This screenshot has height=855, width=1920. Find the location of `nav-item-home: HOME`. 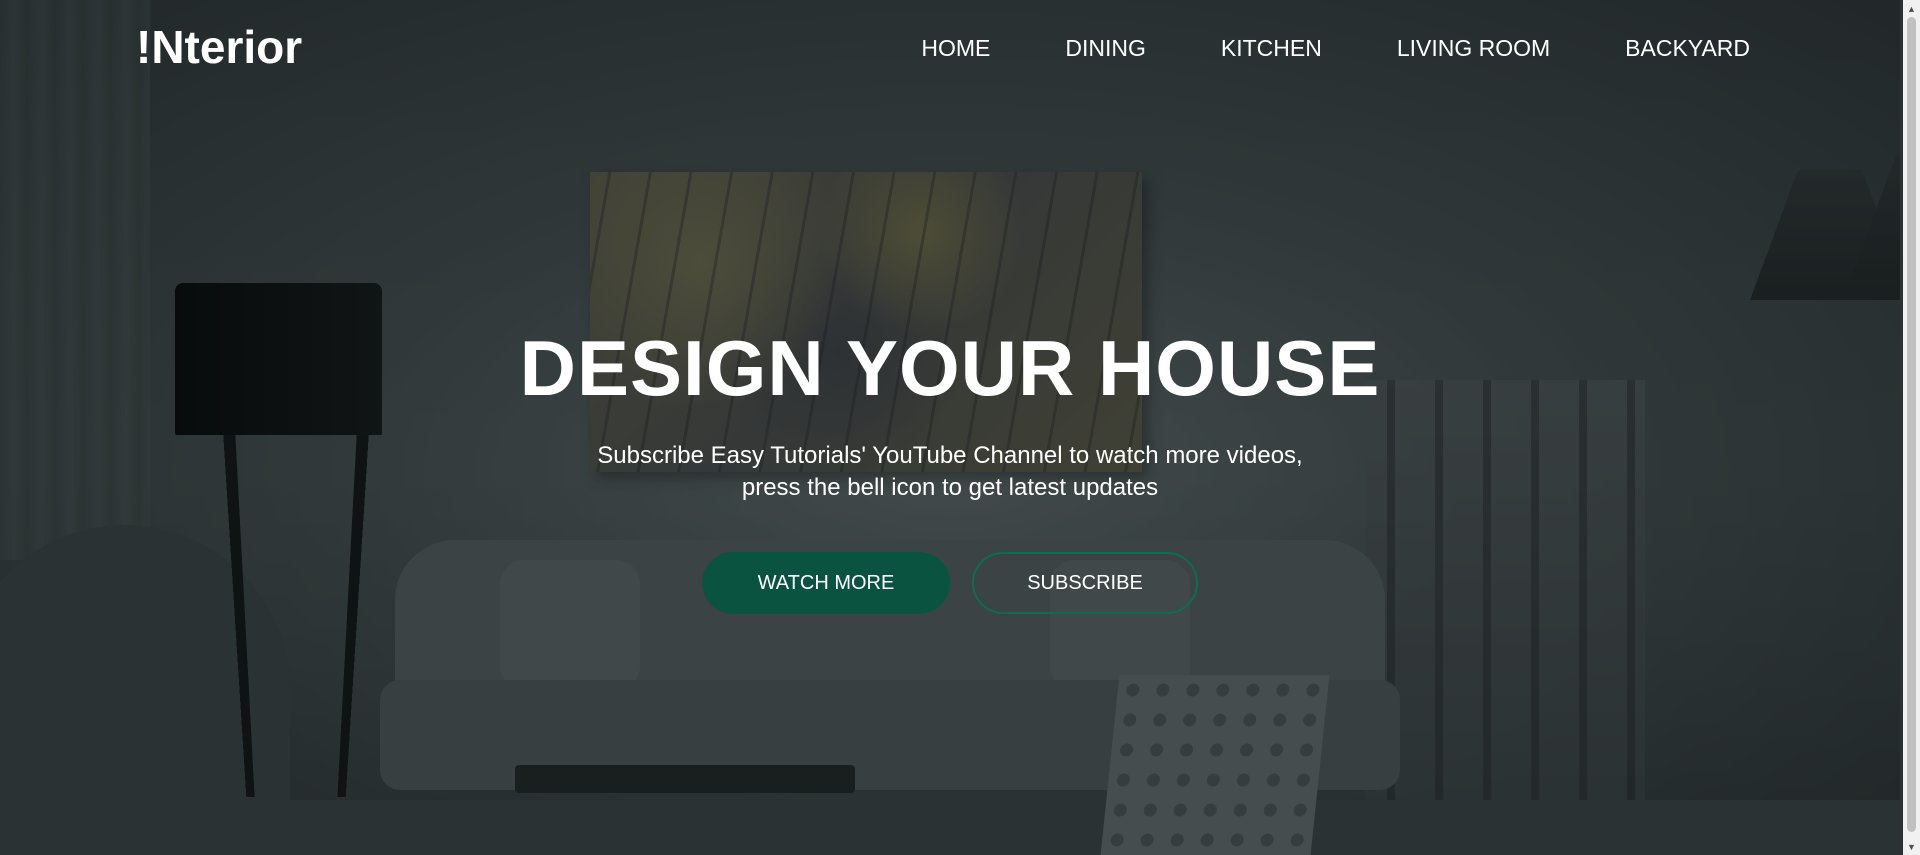

nav-item-home: HOME is located at coordinates (955, 48).